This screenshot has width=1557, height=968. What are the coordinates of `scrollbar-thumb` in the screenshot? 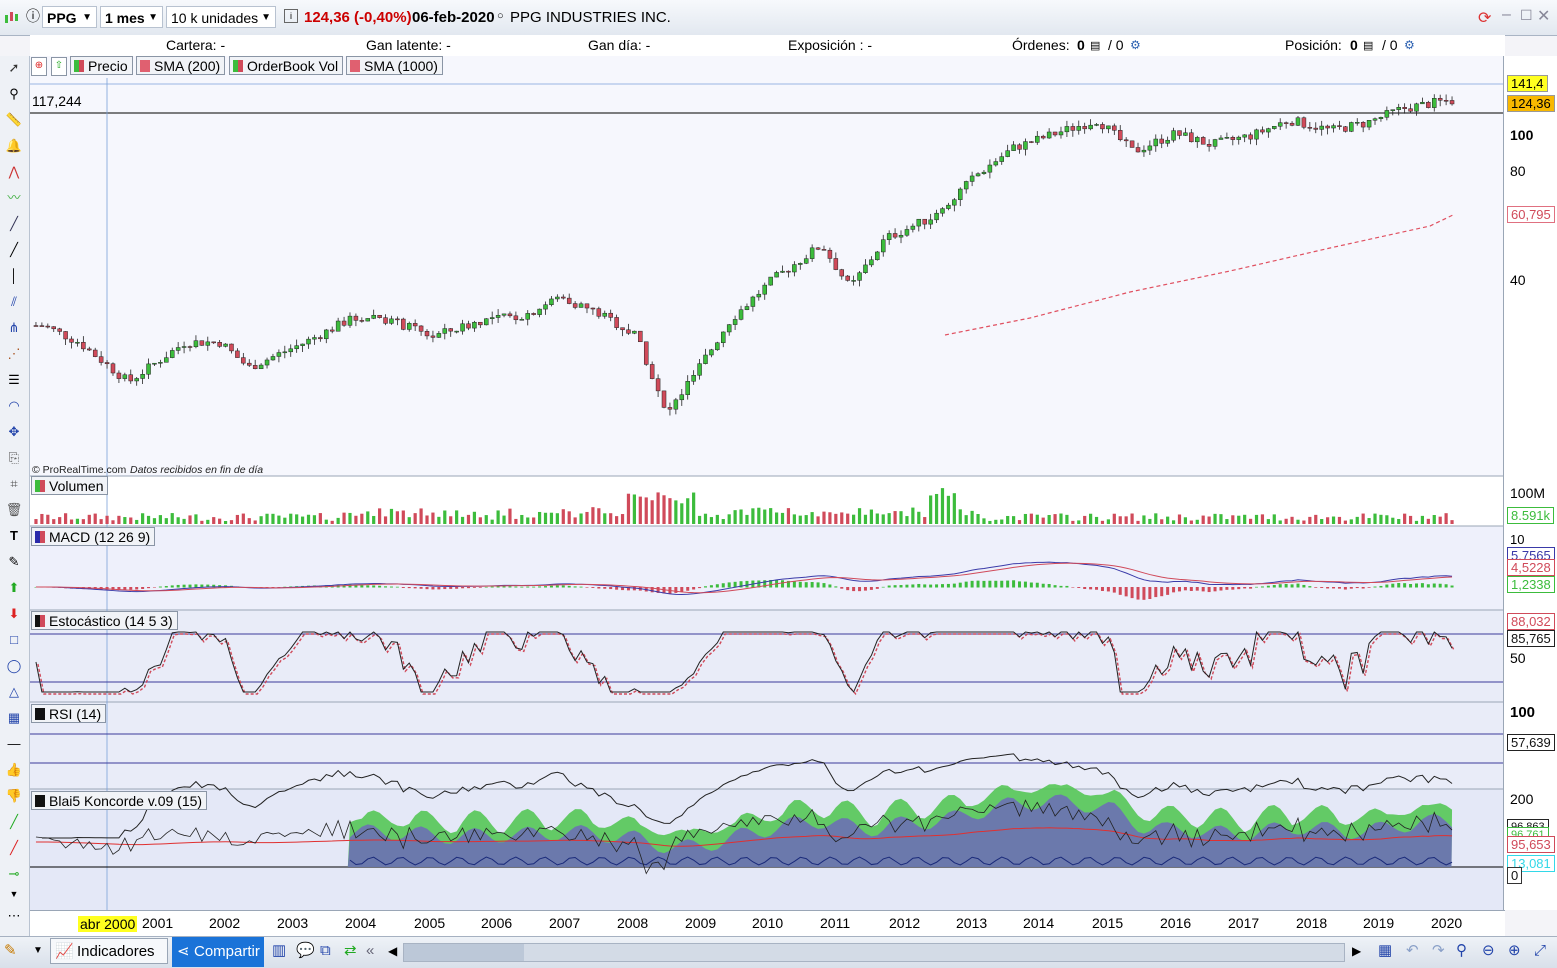 It's located at (464, 952).